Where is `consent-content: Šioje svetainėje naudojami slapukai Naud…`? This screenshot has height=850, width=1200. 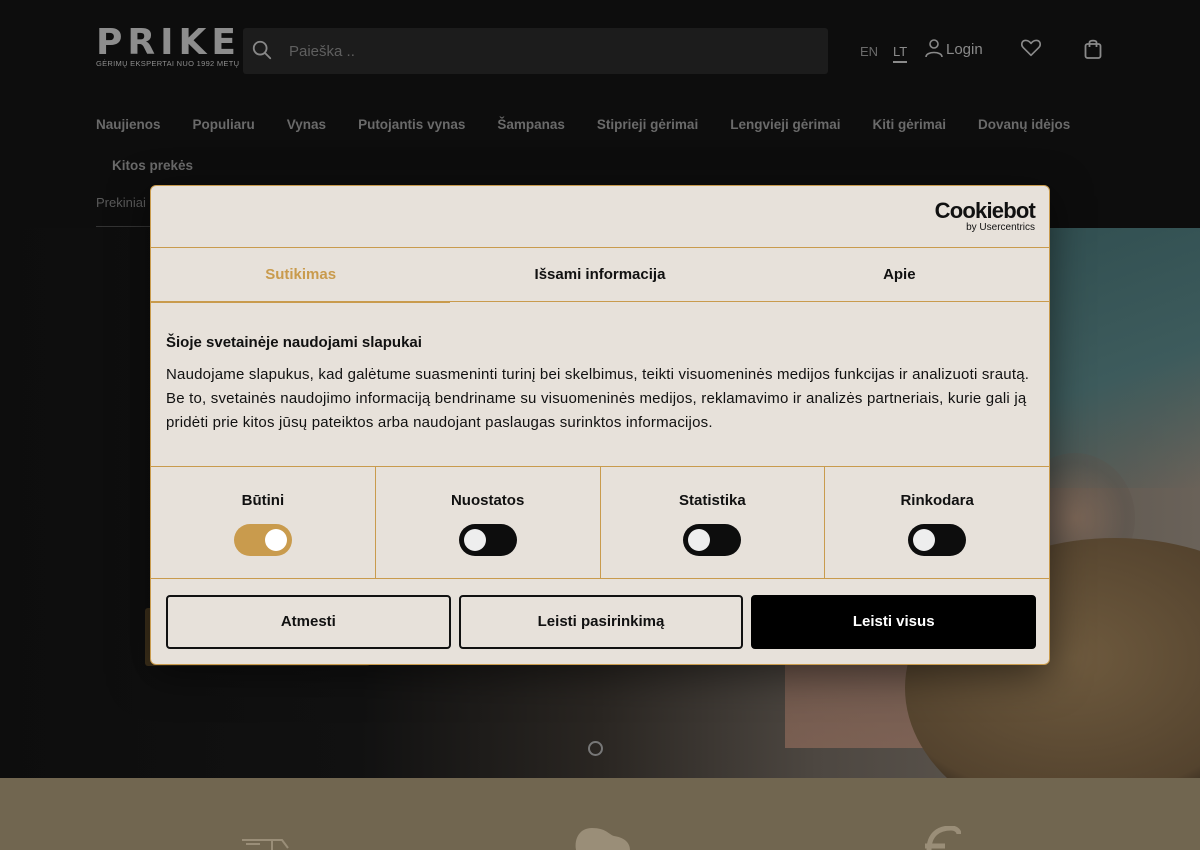
consent-content: Šioje svetainėje naudojami slapukai Naud… is located at coordinates (601, 384).